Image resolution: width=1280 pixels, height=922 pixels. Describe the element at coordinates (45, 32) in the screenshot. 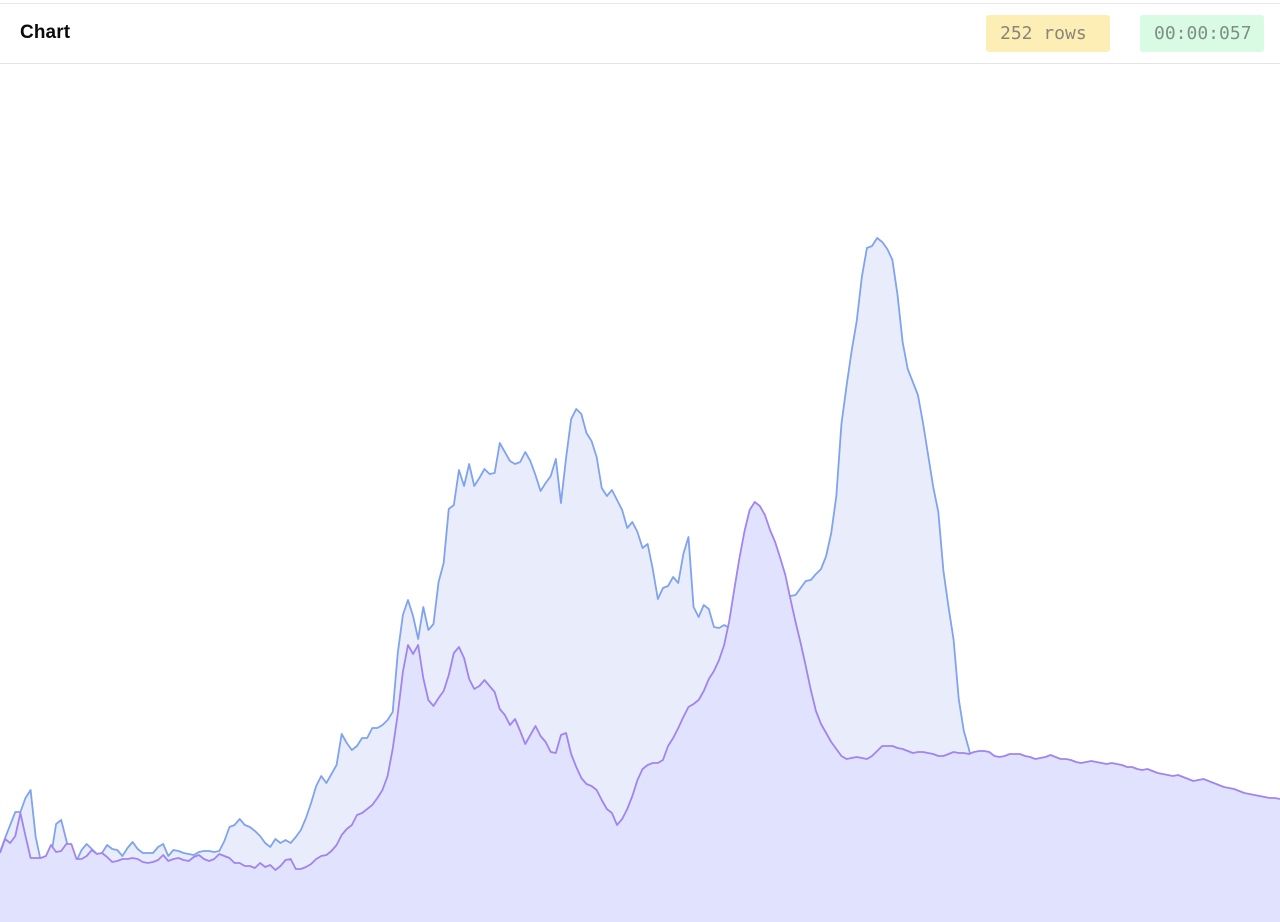

I see `page-title: Chart` at that location.